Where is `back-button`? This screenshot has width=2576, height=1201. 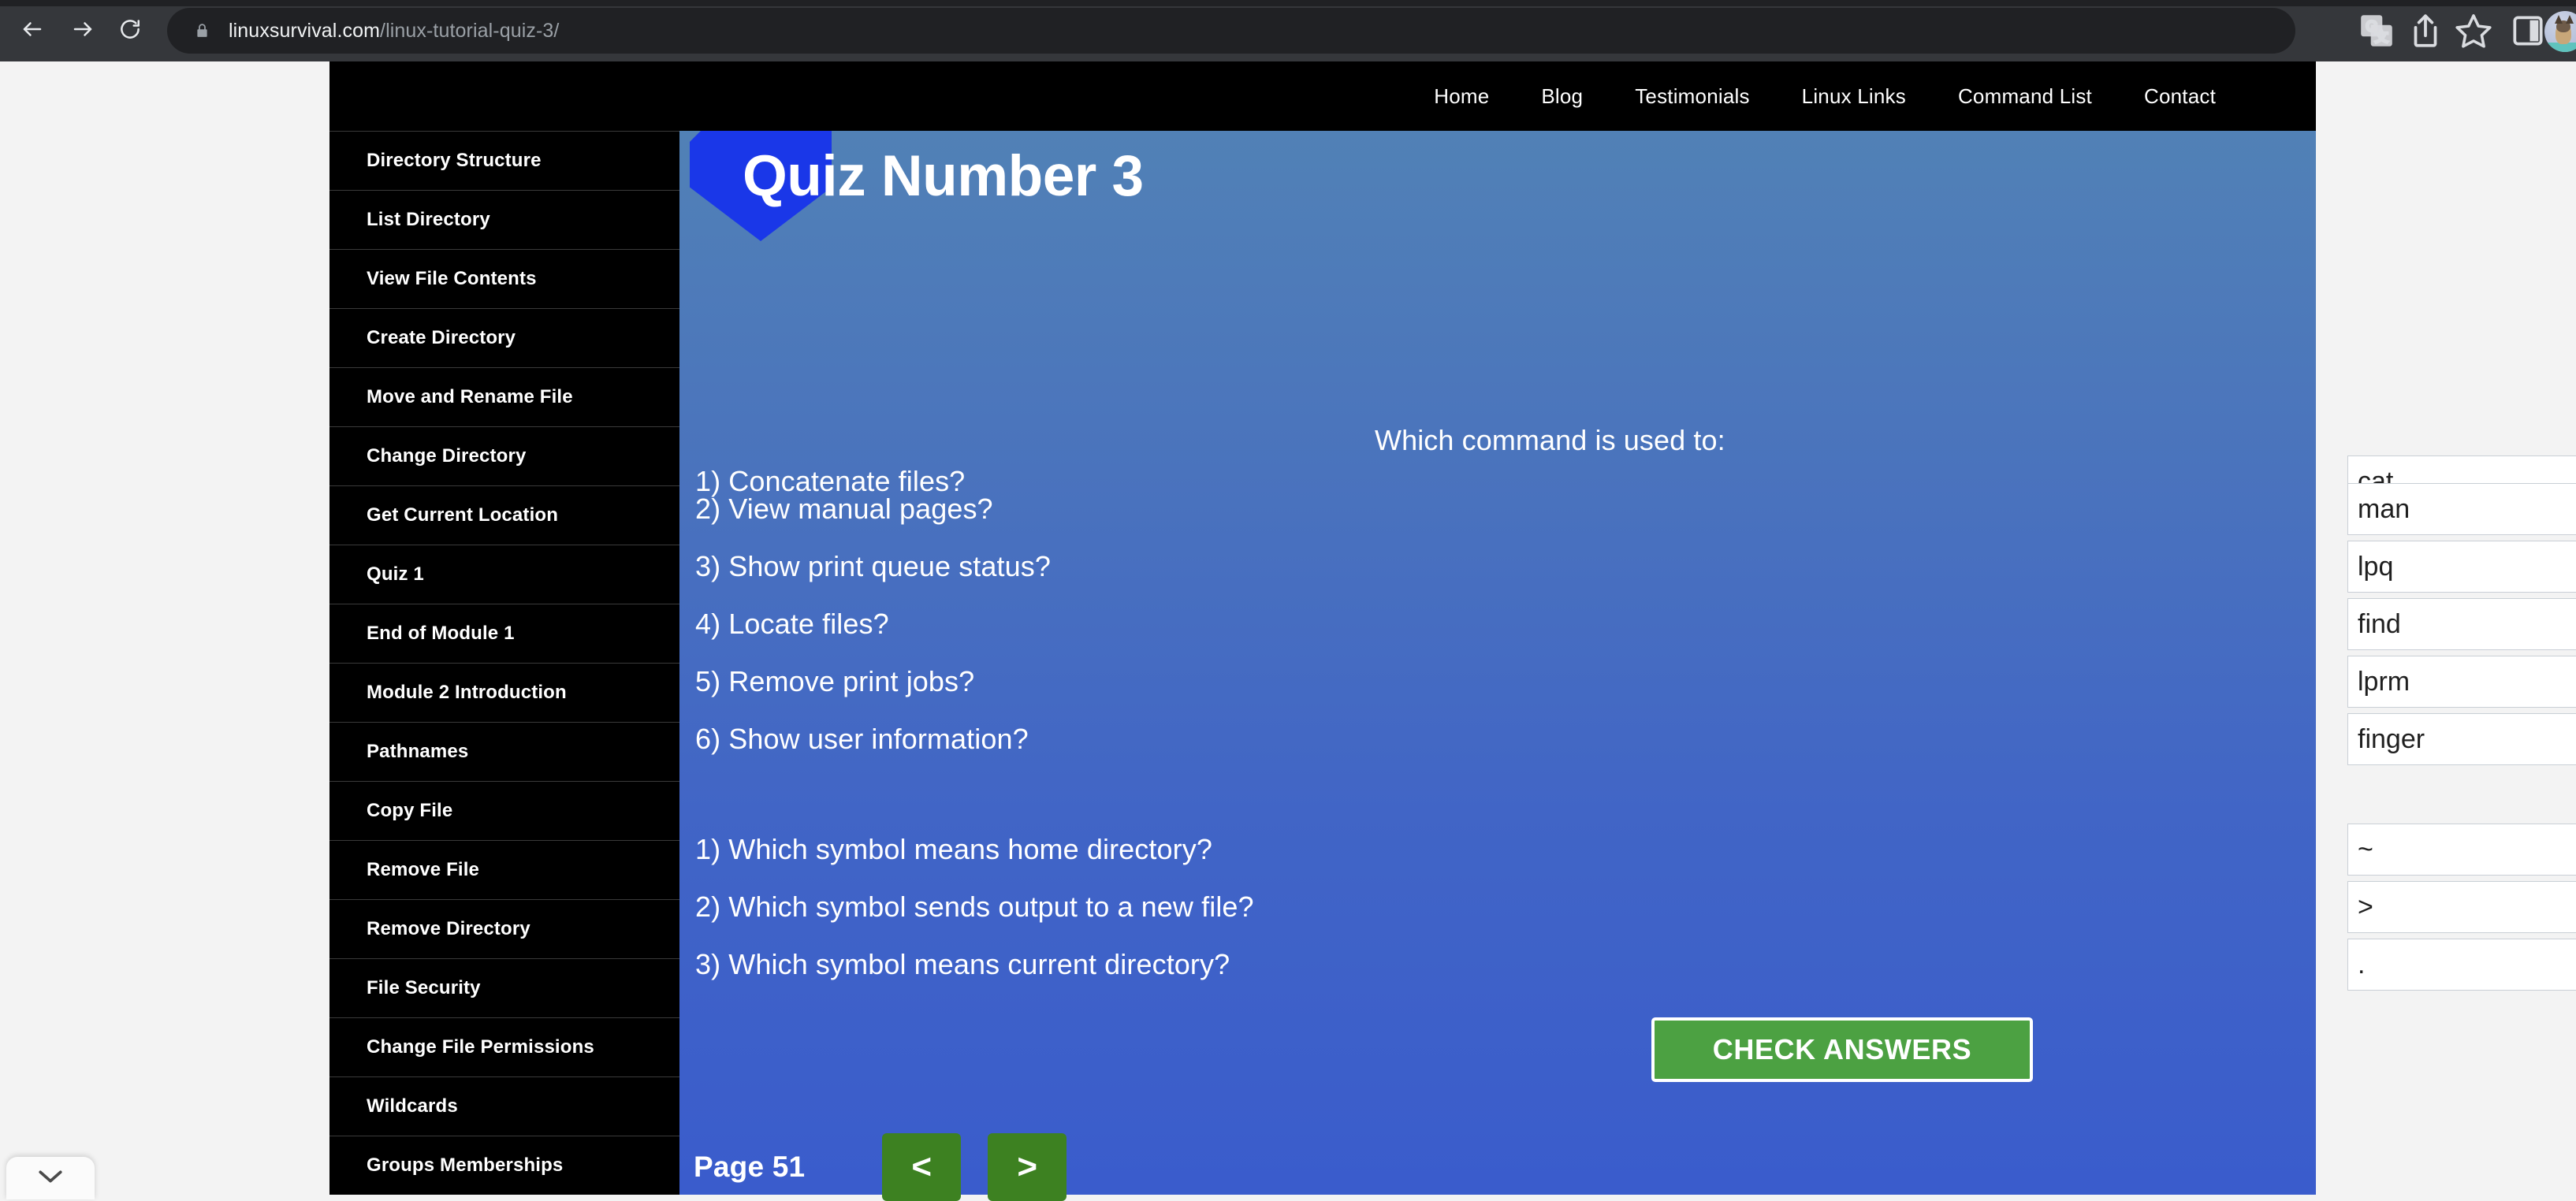 back-button is located at coordinates (32, 30).